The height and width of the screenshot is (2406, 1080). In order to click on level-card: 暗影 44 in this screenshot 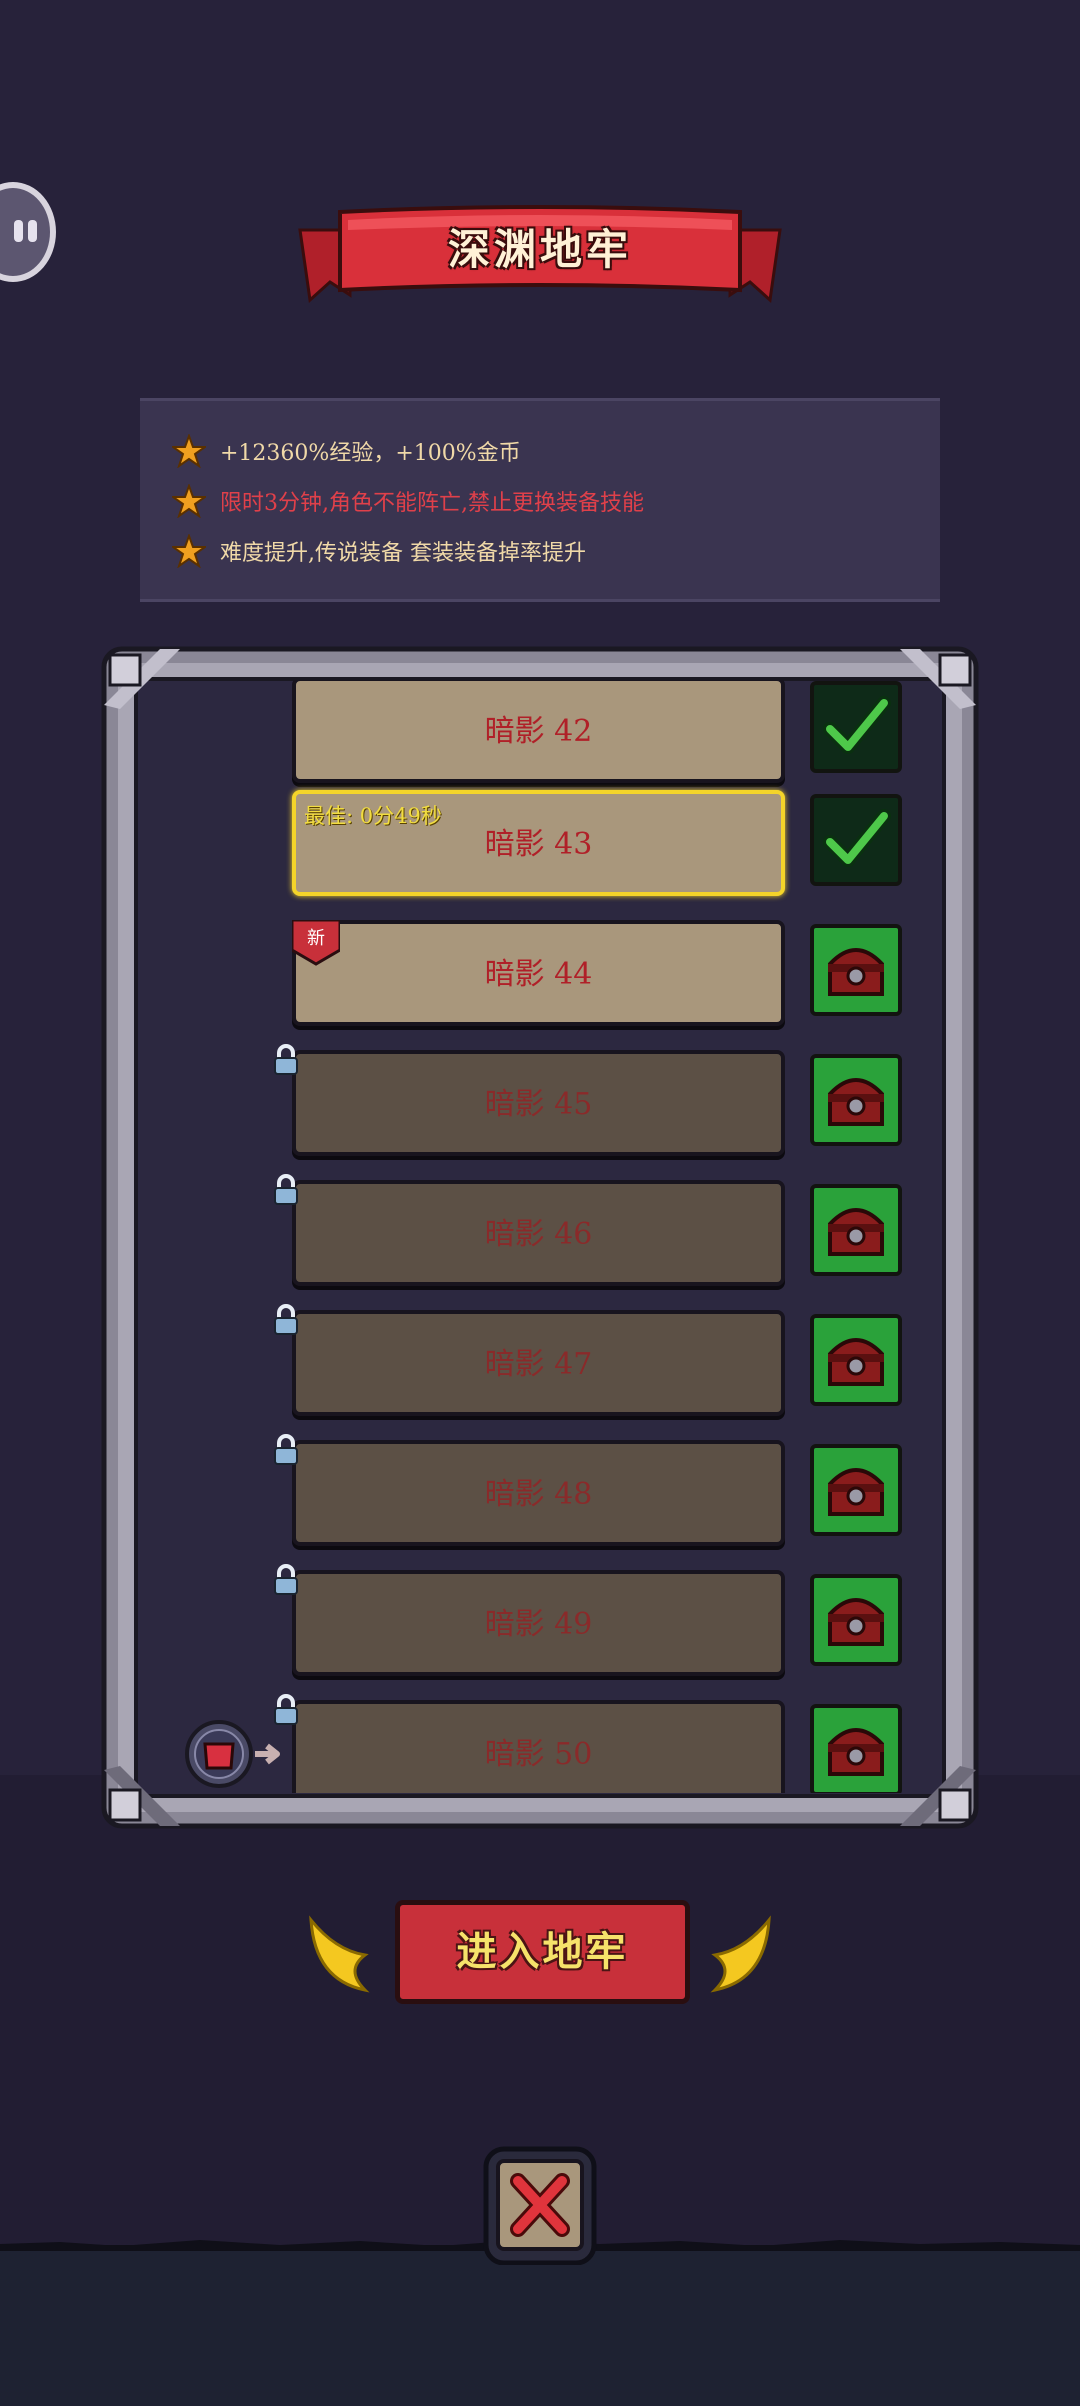, I will do `click(538, 973)`.